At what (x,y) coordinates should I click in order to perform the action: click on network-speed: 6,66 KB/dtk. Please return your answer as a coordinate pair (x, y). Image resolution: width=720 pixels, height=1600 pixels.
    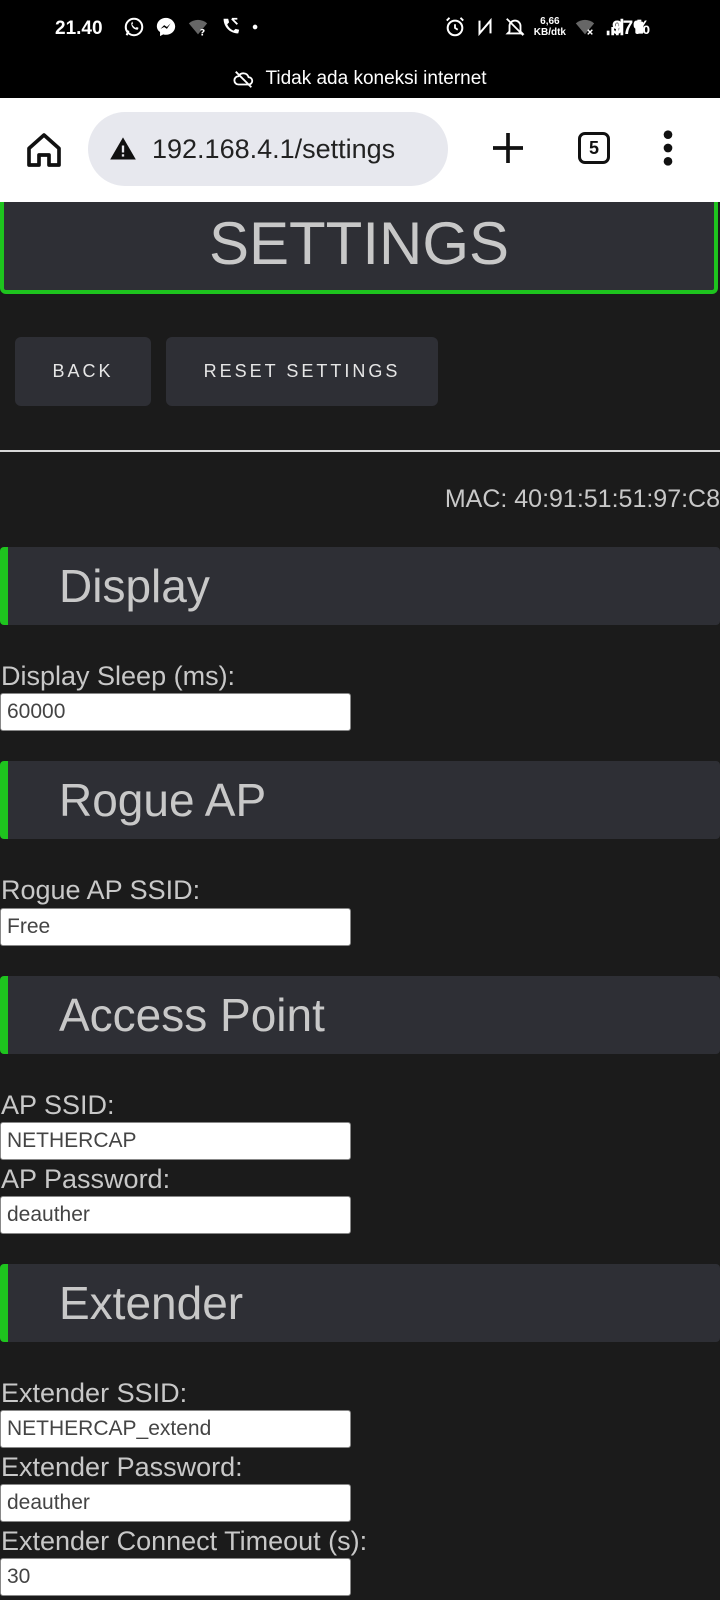
    Looking at the image, I should click on (549, 27).